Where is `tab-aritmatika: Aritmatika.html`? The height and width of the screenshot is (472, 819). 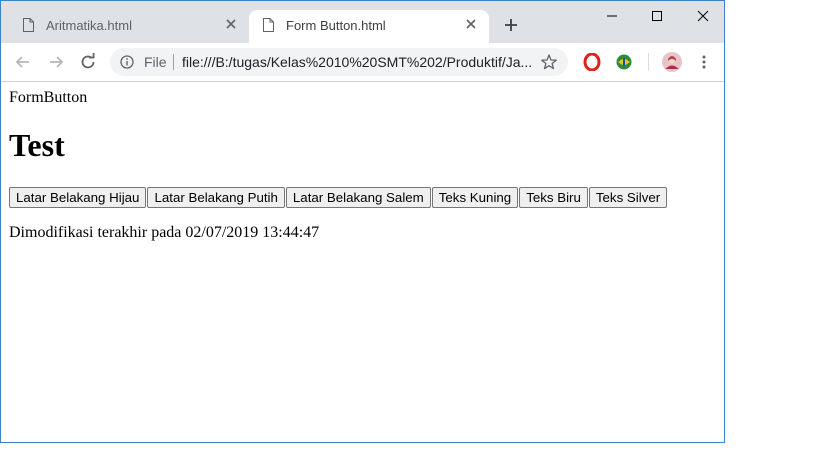 tab-aritmatika: Aritmatika.html is located at coordinates (129, 26).